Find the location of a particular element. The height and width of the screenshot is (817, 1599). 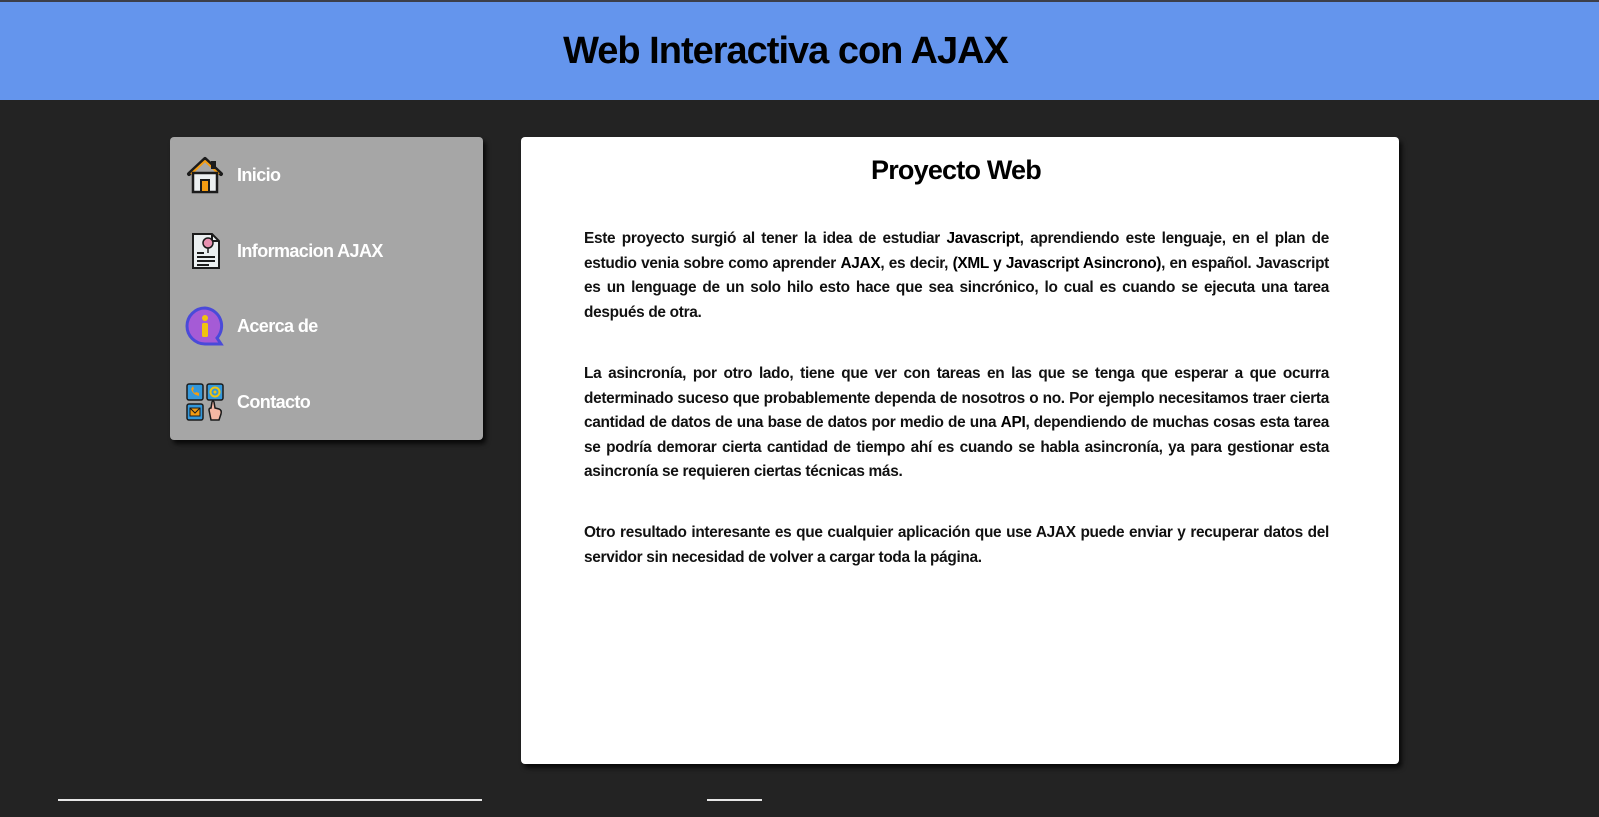

info-chat-icon is located at coordinates (205, 326).